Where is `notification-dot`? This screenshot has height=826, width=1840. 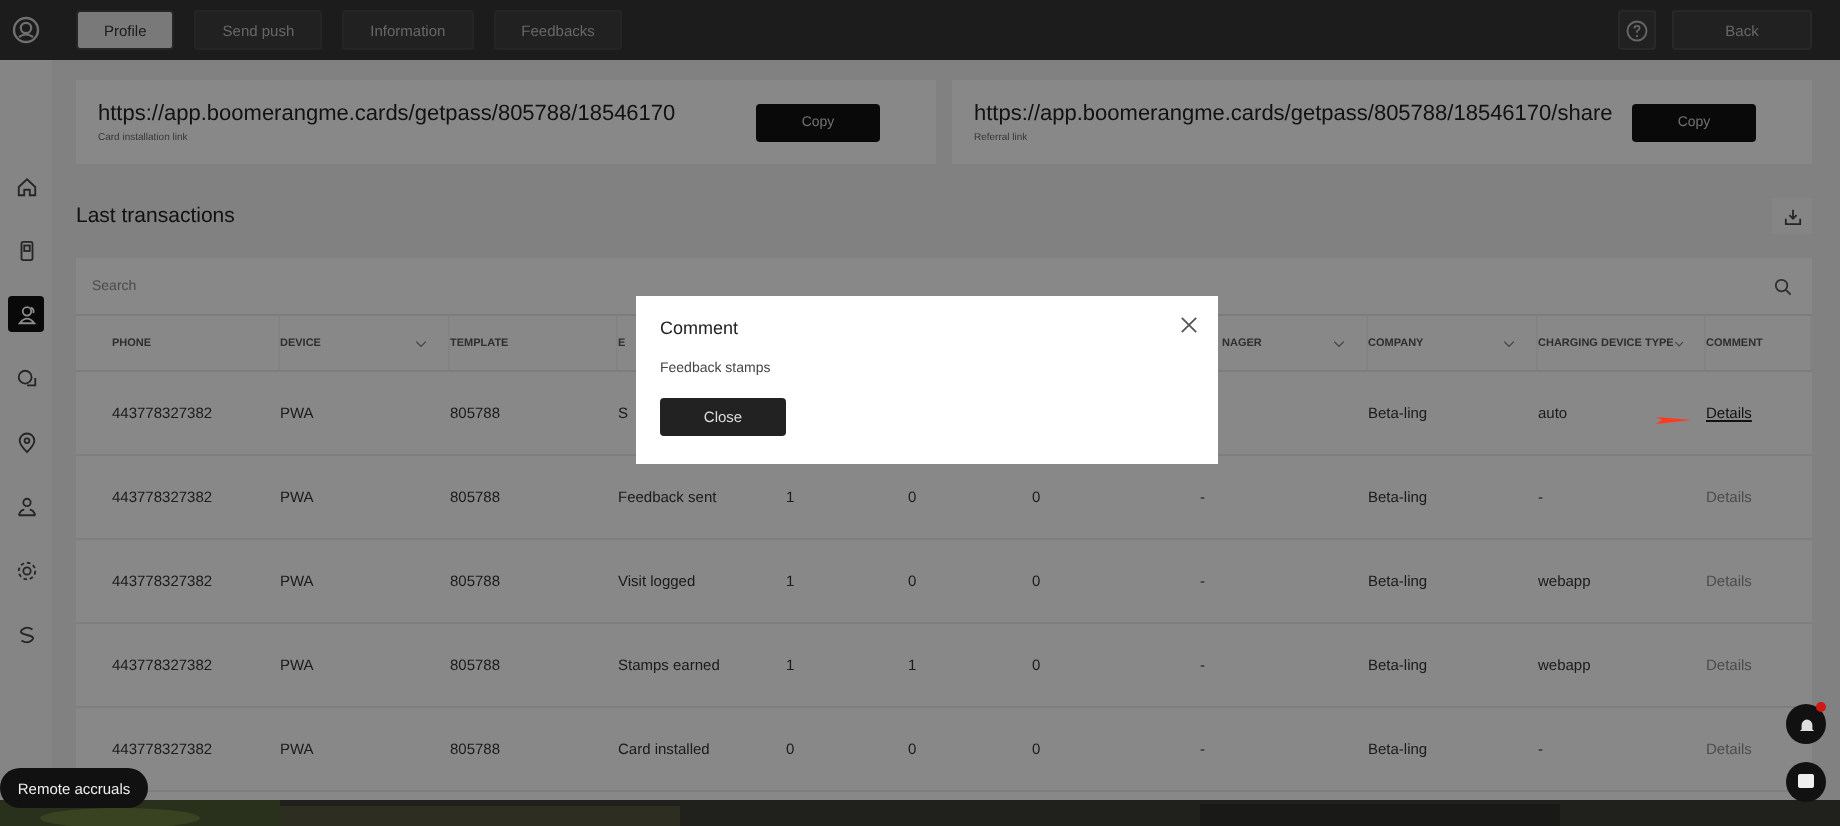
notification-dot is located at coordinates (1821, 707).